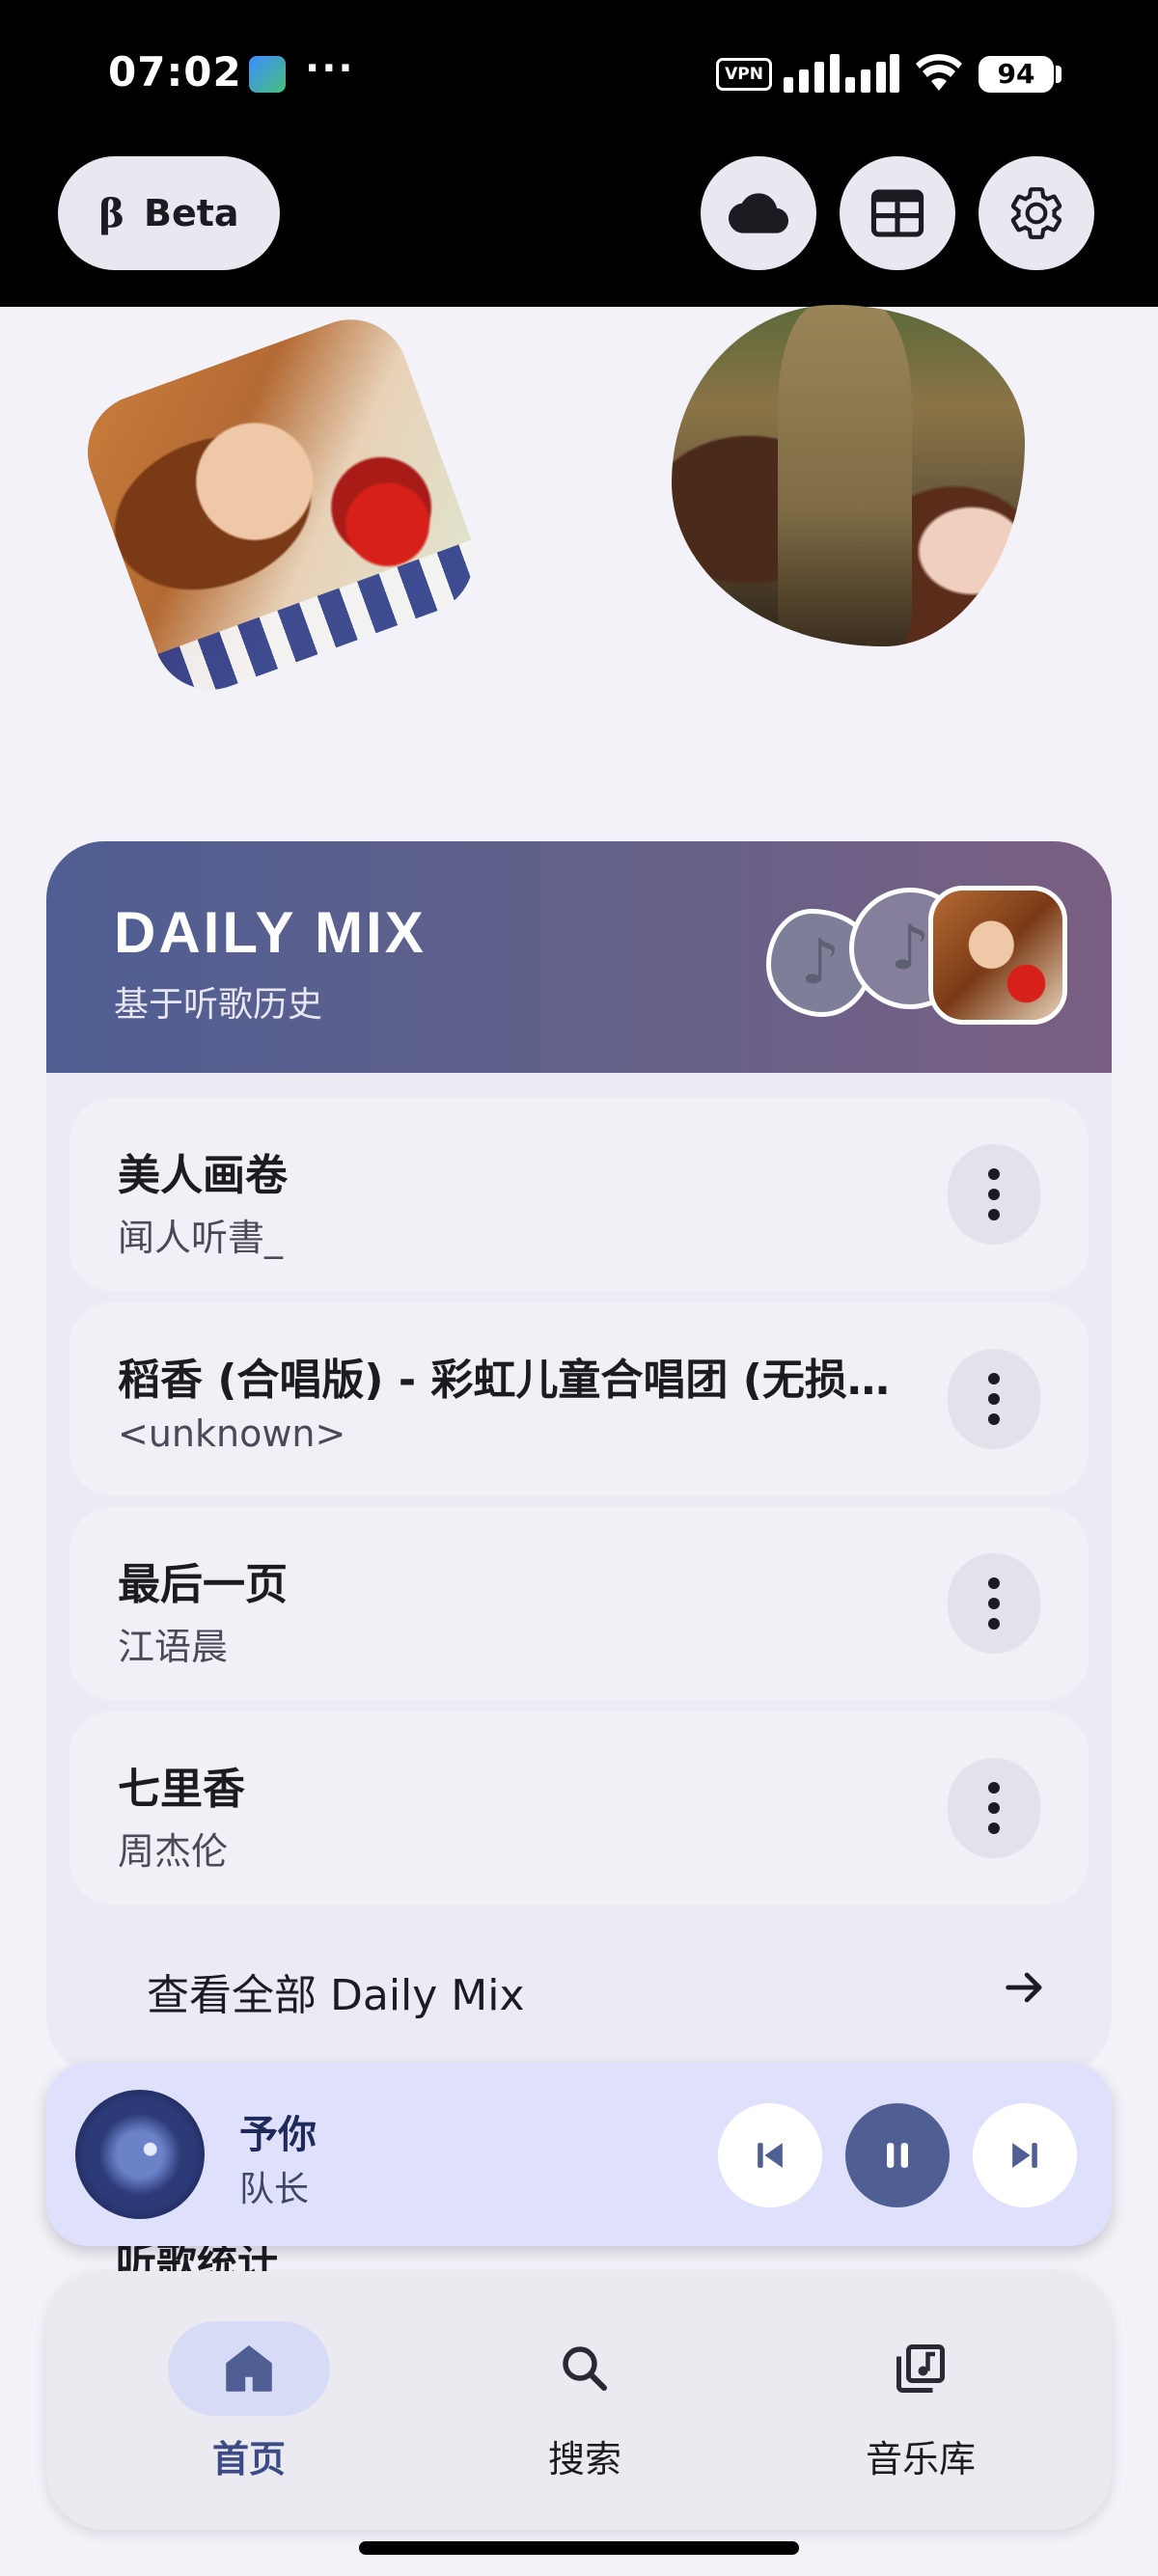 The image size is (1158, 2576). Describe the element at coordinates (191, 213) in the screenshot. I see `beta-label: Beta` at that location.